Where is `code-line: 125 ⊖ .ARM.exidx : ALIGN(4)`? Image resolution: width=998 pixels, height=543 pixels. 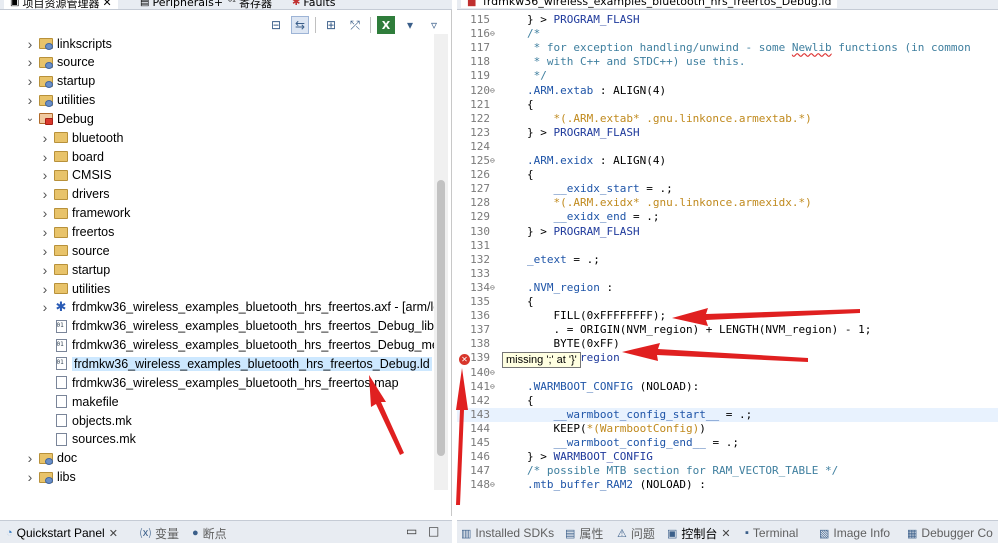 code-line: 125 ⊖ .ARM.exidx : ALIGN(4) is located at coordinates (727, 161).